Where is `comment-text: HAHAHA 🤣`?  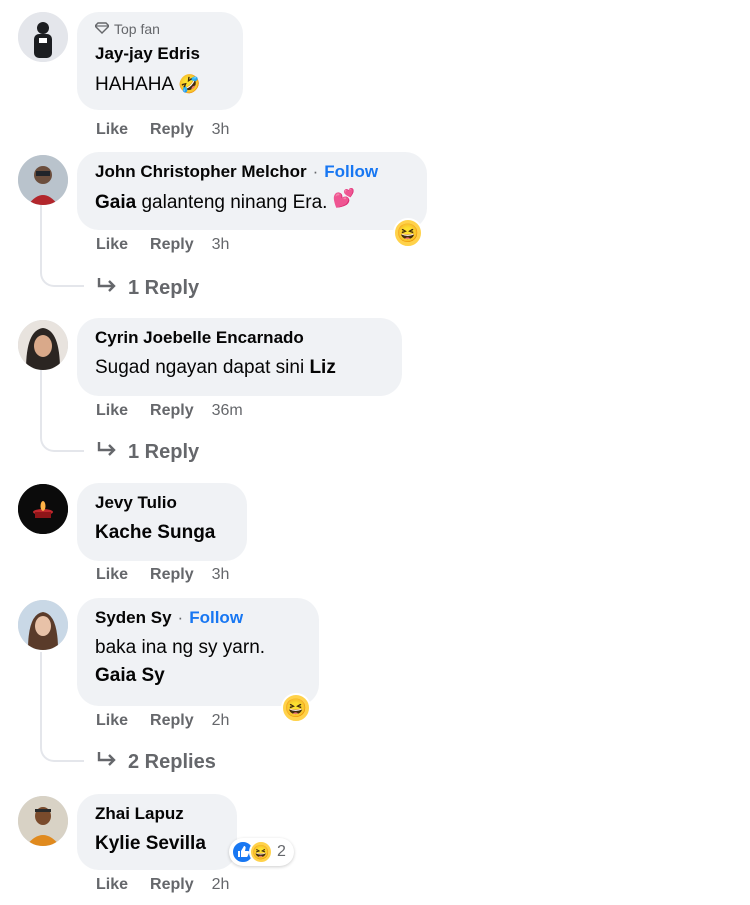
comment-text: HAHAHA 🤣 is located at coordinates (160, 84).